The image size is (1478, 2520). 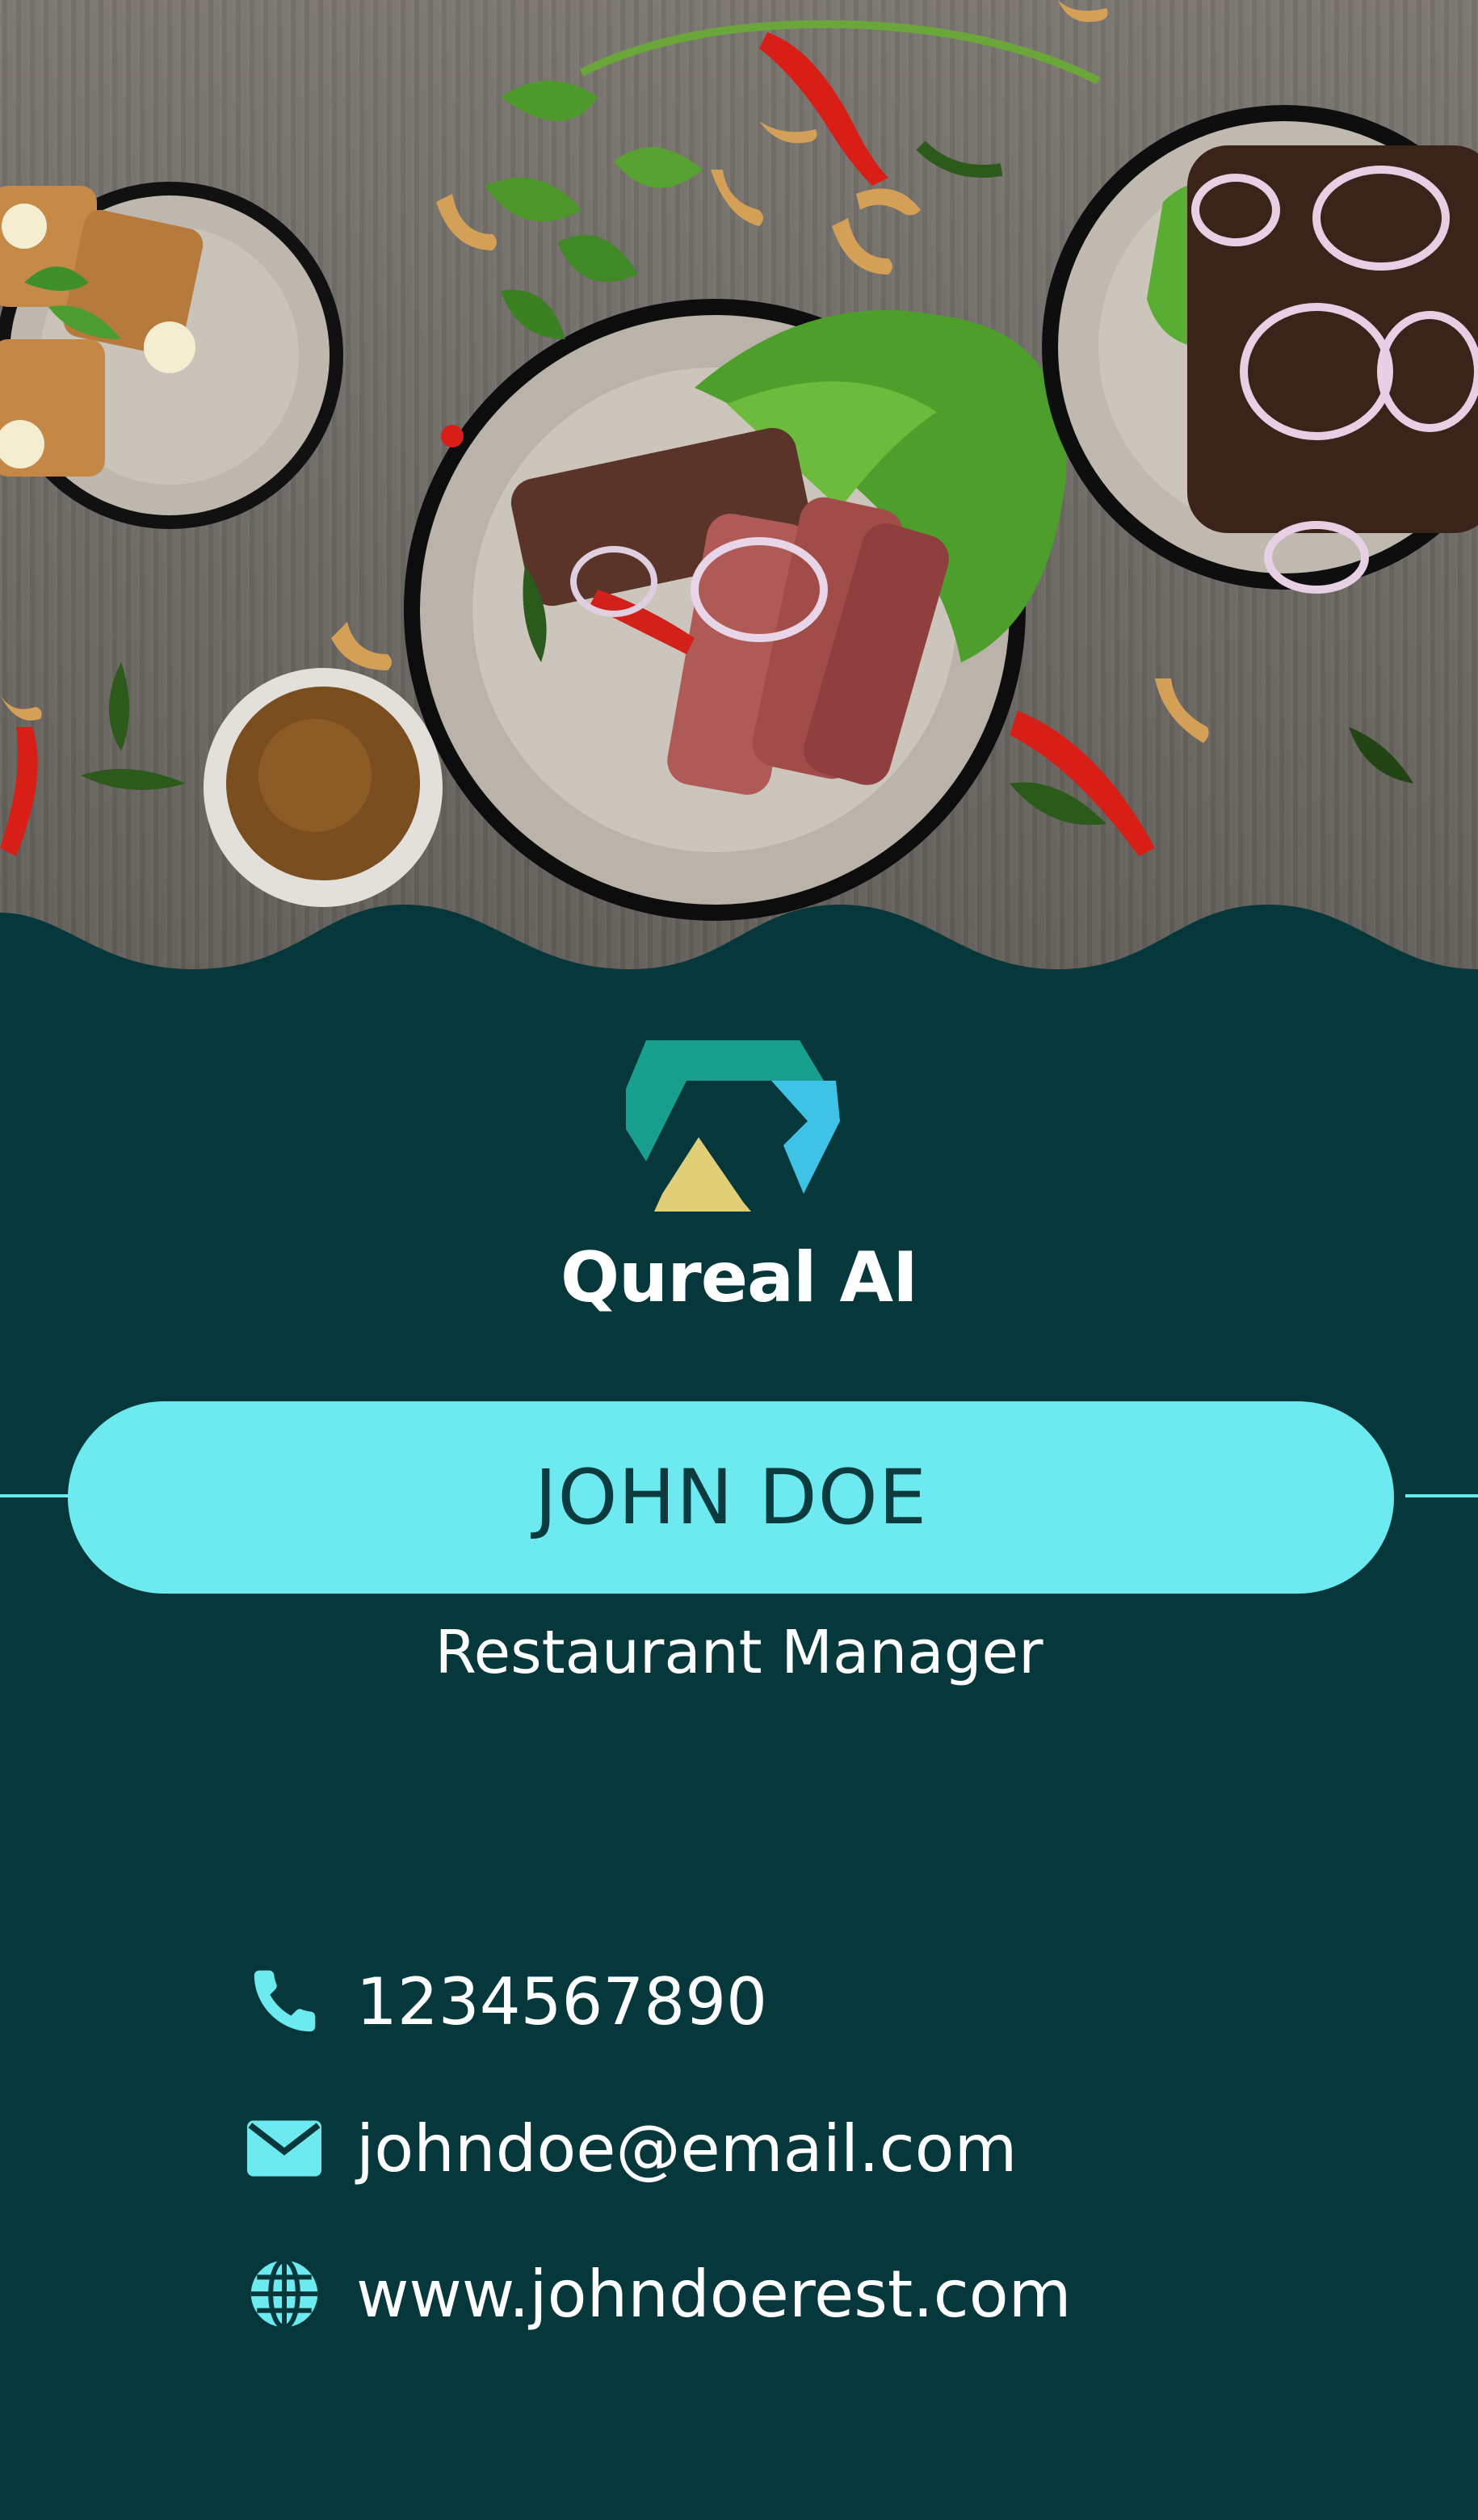 What do you see at coordinates (561, 2002) in the screenshot?
I see `phone-number: 1234567890` at bounding box center [561, 2002].